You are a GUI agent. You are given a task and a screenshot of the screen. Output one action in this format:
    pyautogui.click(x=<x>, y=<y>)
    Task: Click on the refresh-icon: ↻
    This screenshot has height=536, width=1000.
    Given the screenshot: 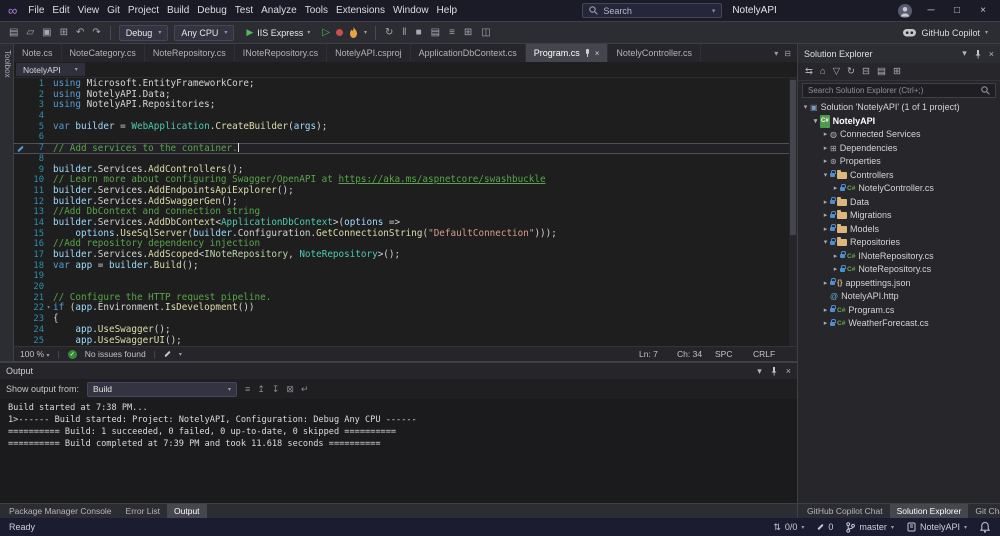 What is the action you would take?
    pyautogui.click(x=851, y=71)
    